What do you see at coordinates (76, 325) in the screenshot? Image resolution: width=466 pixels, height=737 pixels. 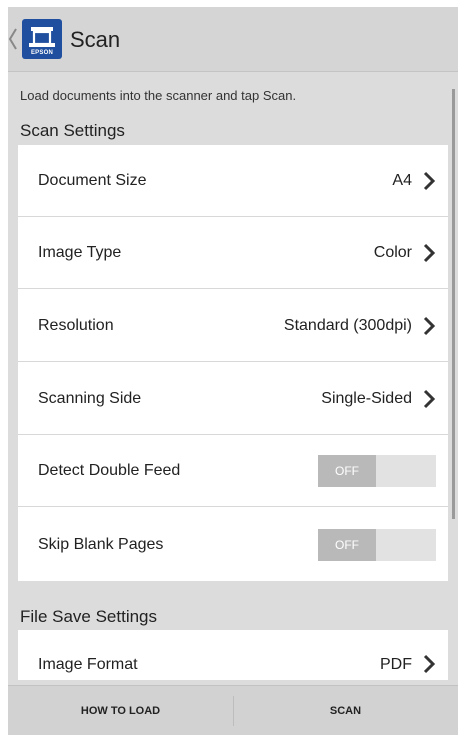 I see `setting-label: Resolution` at bounding box center [76, 325].